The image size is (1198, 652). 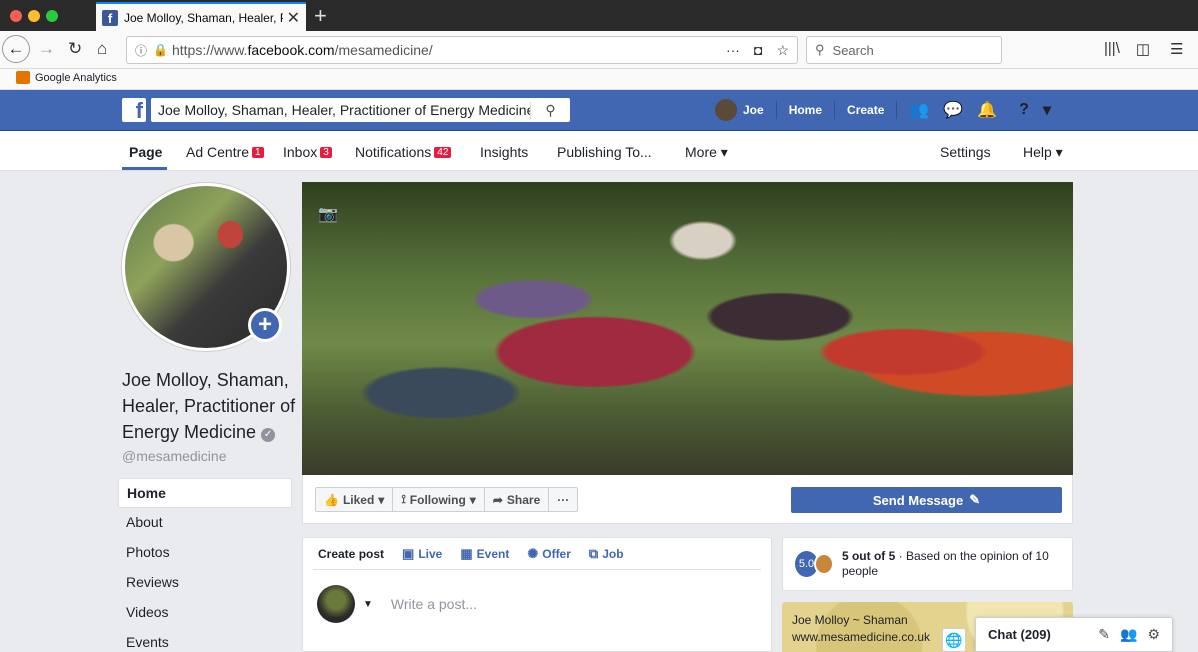 I want to click on tab-settings: Settings, so click(x=965, y=152).